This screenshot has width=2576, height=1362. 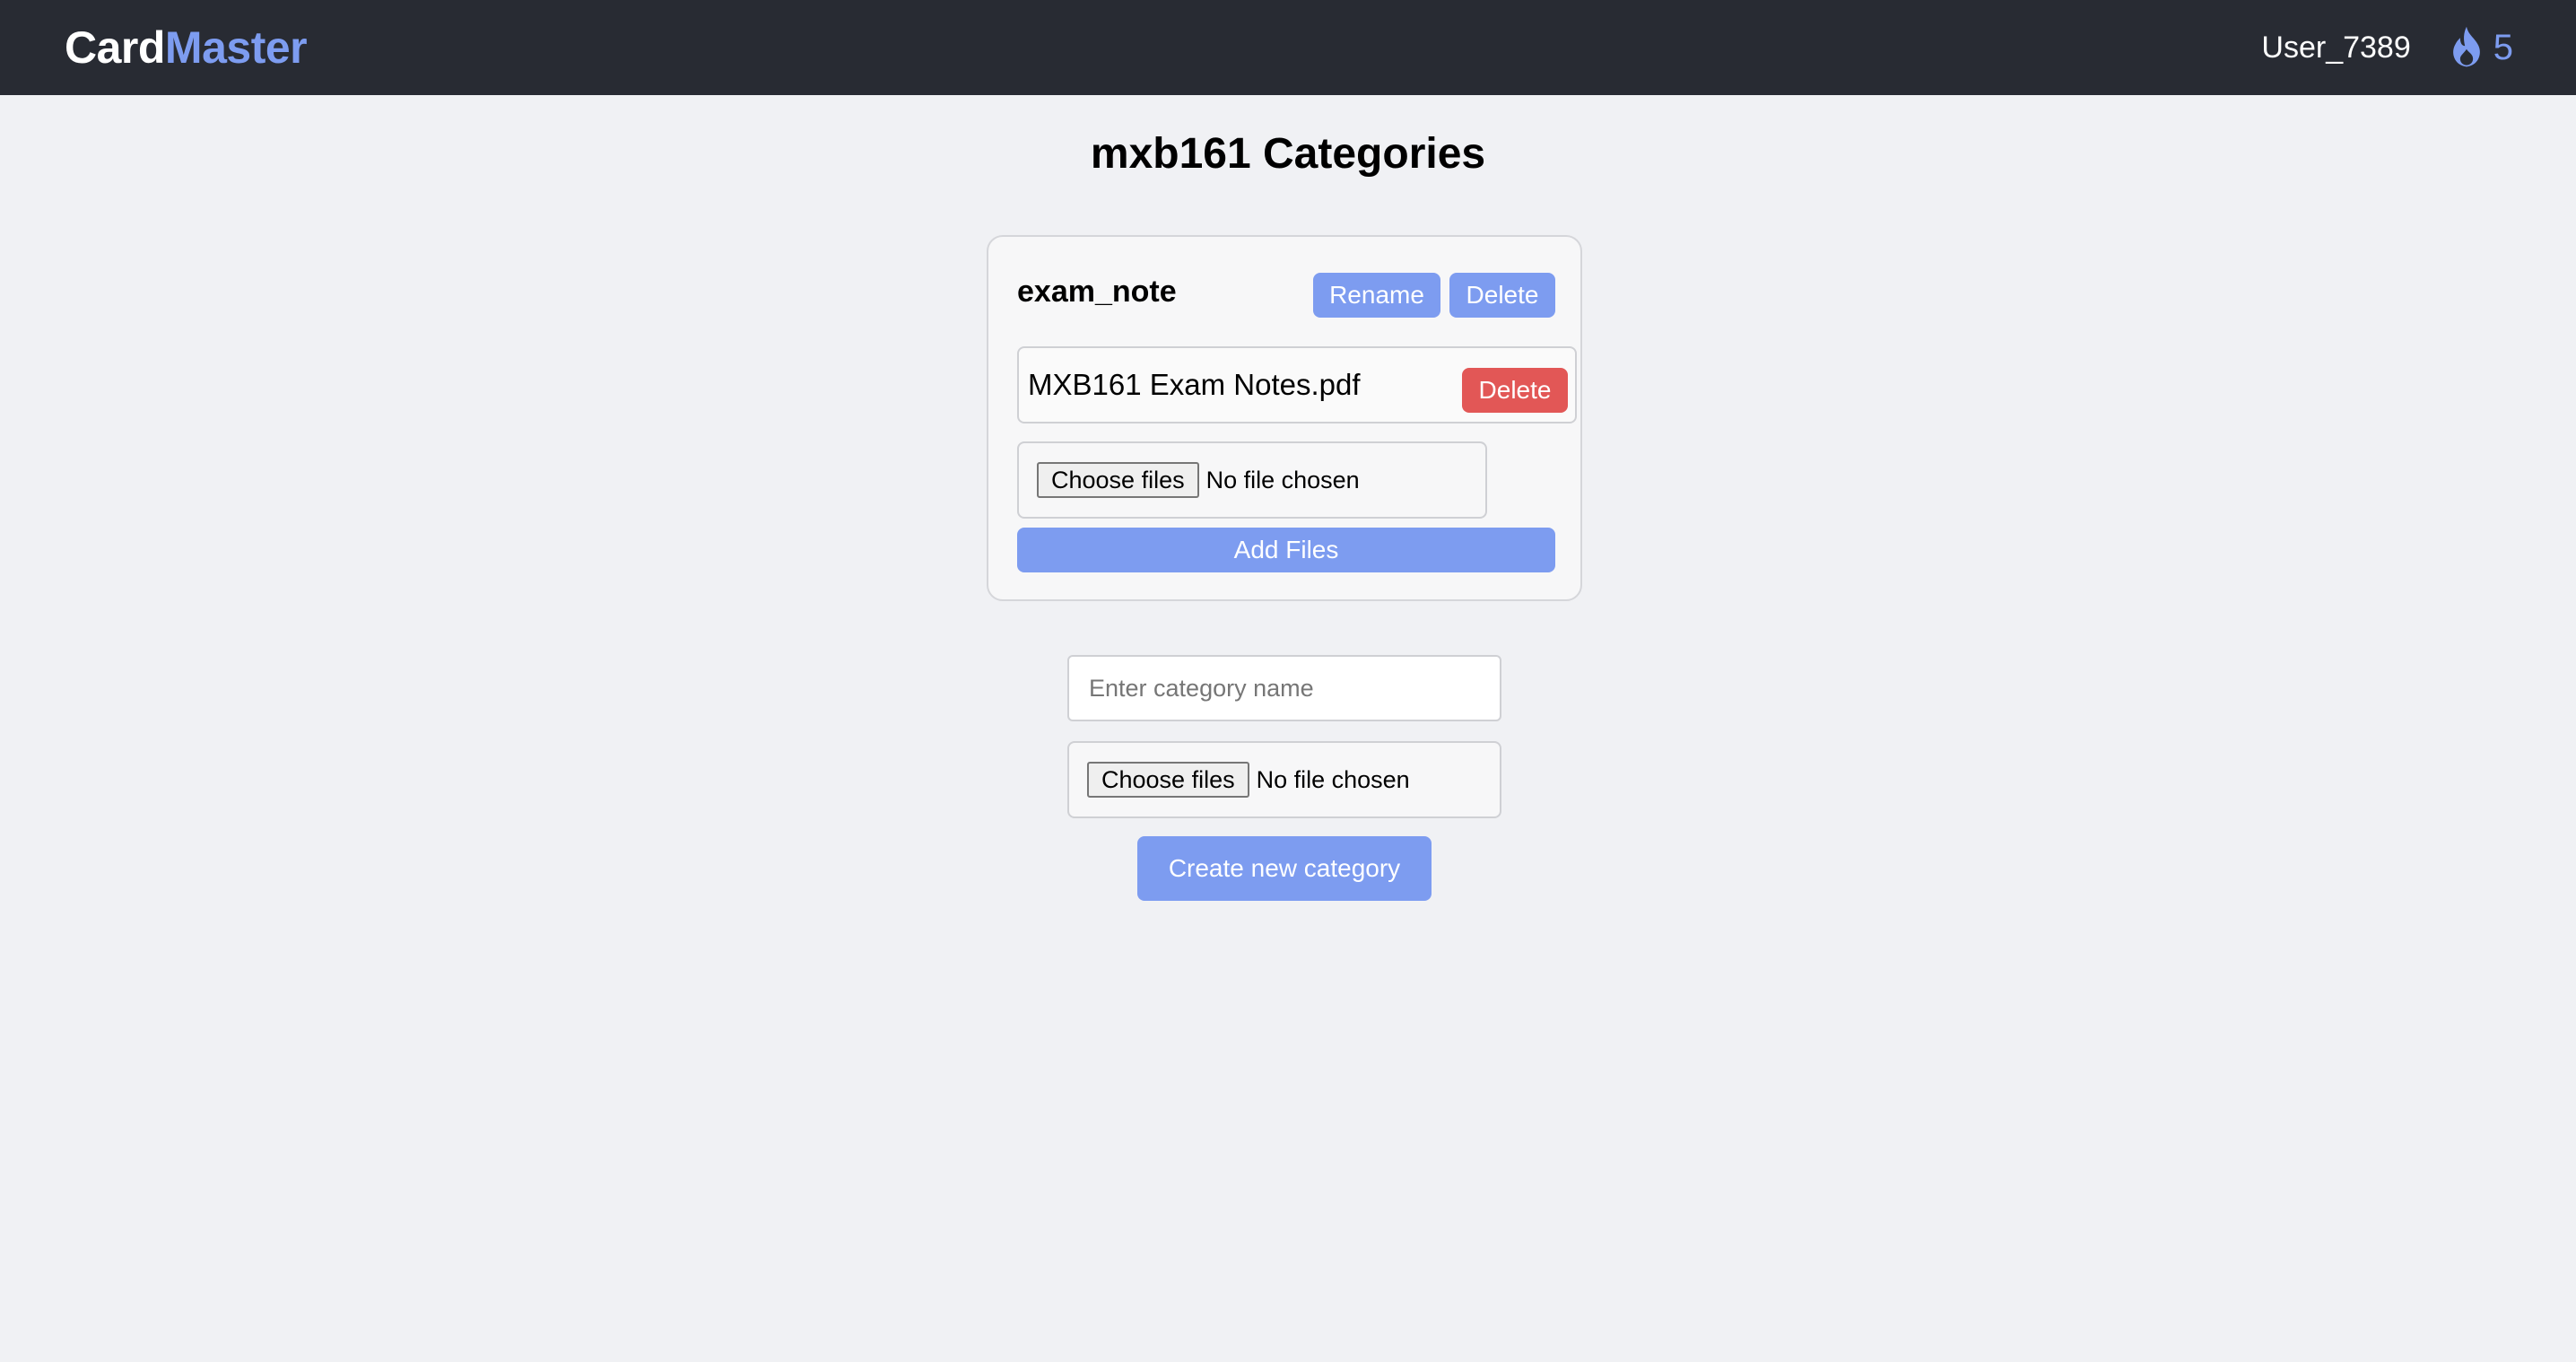 I want to click on create-category-button: Create new category, so click(x=1284, y=869).